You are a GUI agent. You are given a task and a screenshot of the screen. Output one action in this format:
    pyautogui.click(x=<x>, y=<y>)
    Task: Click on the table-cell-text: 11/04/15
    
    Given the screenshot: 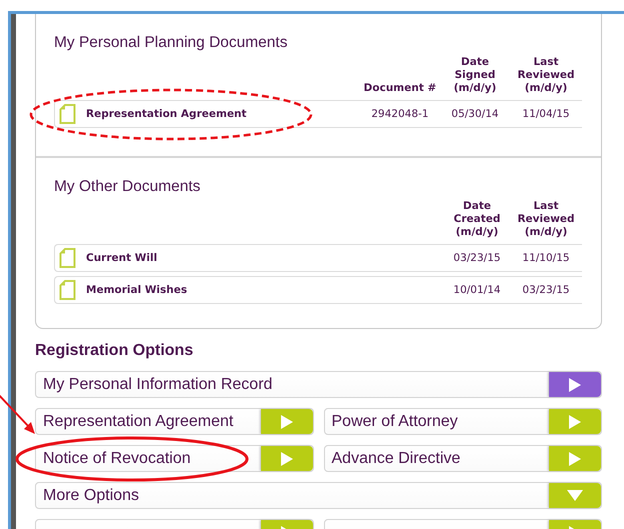 What is the action you would take?
    pyautogui.click(x=546, y=114)
    